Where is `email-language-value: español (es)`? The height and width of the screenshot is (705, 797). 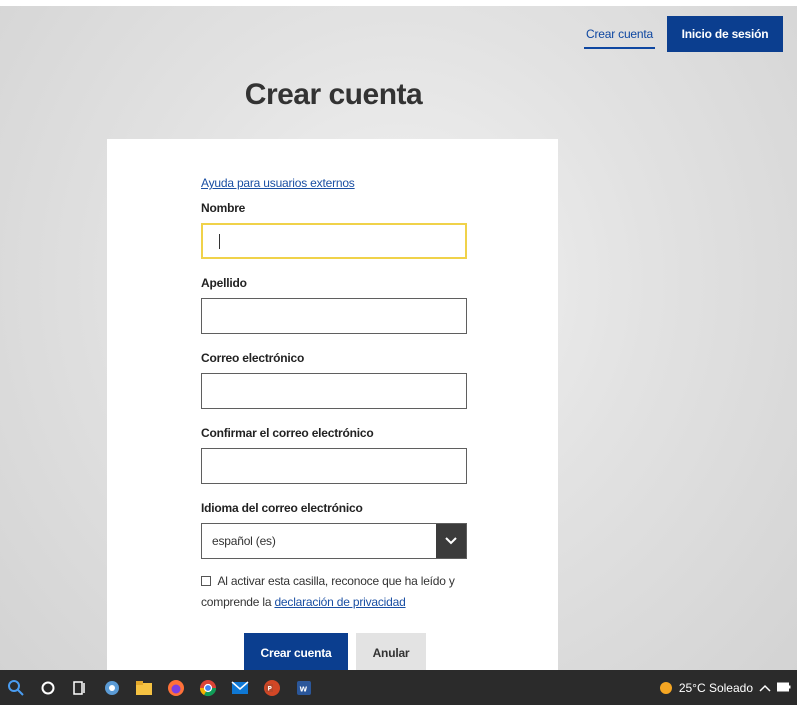
email-language-value: español (es) is located at coordinates (244, 541).